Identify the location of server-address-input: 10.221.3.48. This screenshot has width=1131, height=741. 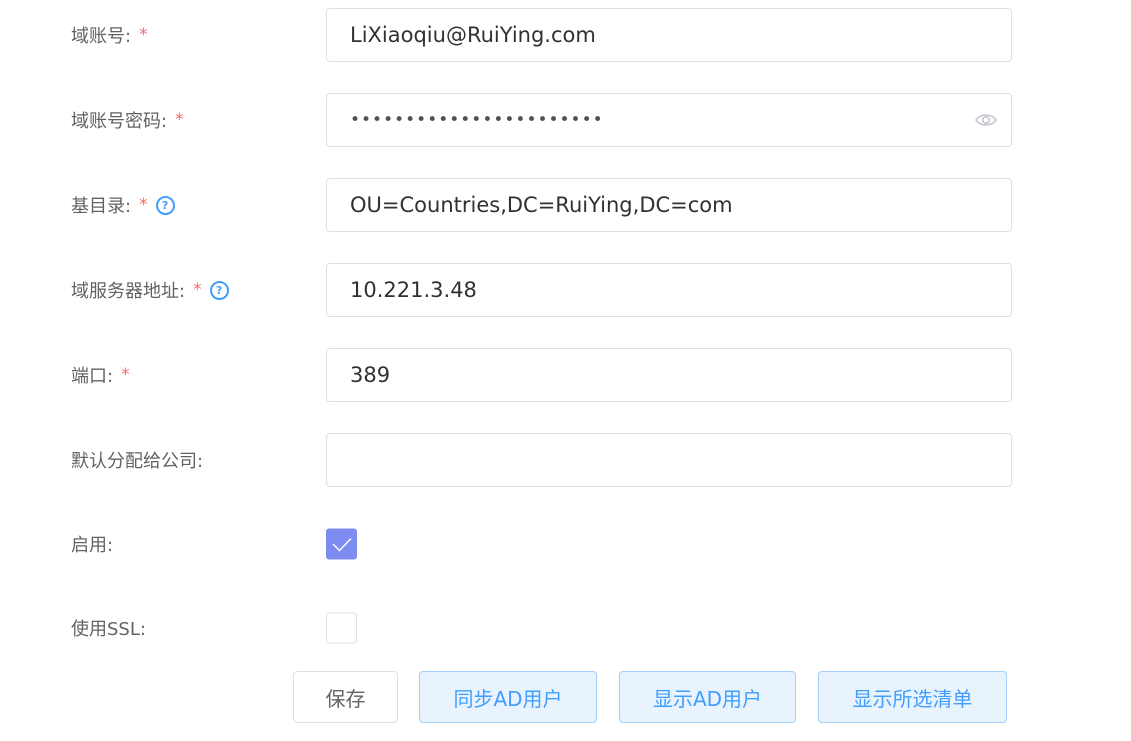
(669, 290).